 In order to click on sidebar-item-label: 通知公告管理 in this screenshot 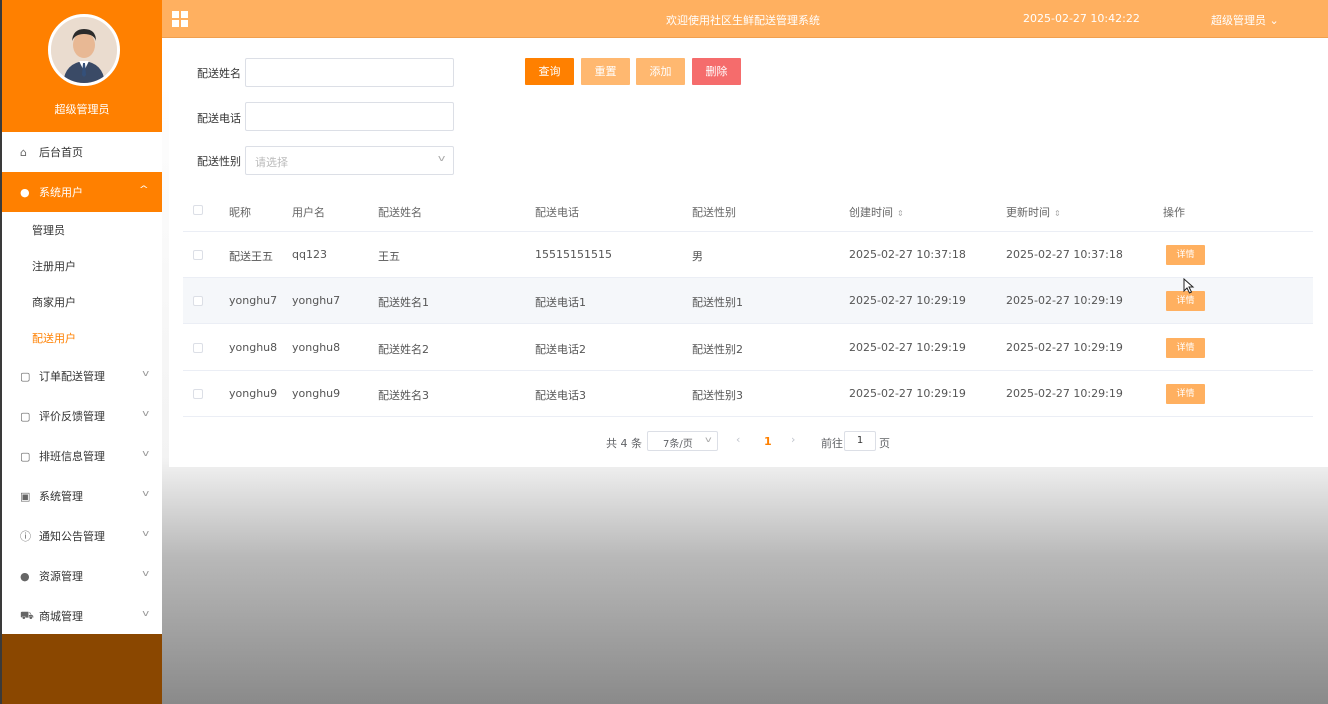, I will do `click(72, 536)`.